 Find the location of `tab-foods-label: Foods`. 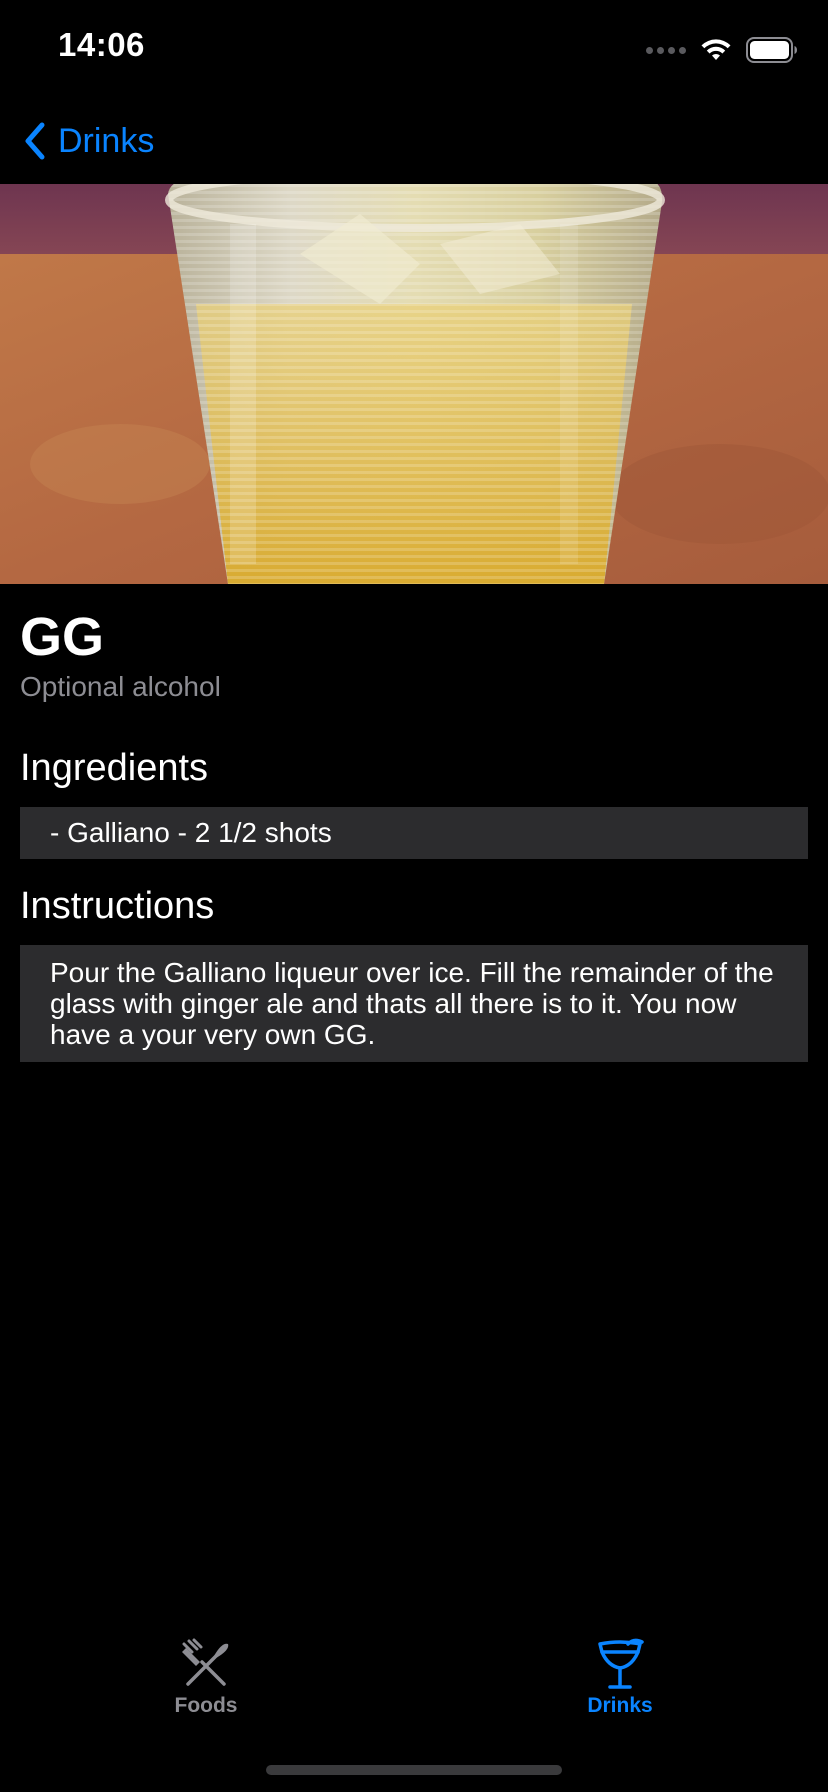

tab-foods-label: Foods is located at coordinates (206, 1705).